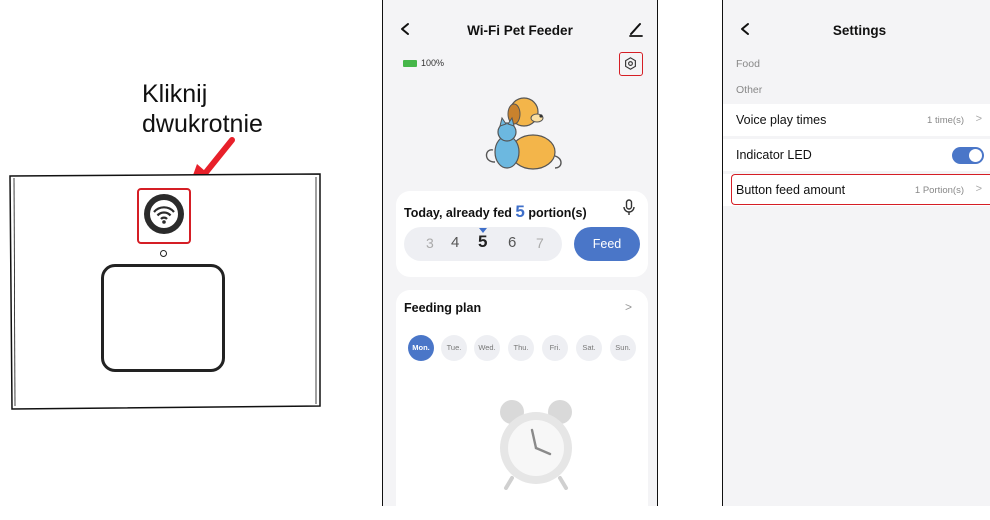 This screenshot has height=520, width=990. I want to click on feeding-plan-title: Feeding plan, so click(443, 308).